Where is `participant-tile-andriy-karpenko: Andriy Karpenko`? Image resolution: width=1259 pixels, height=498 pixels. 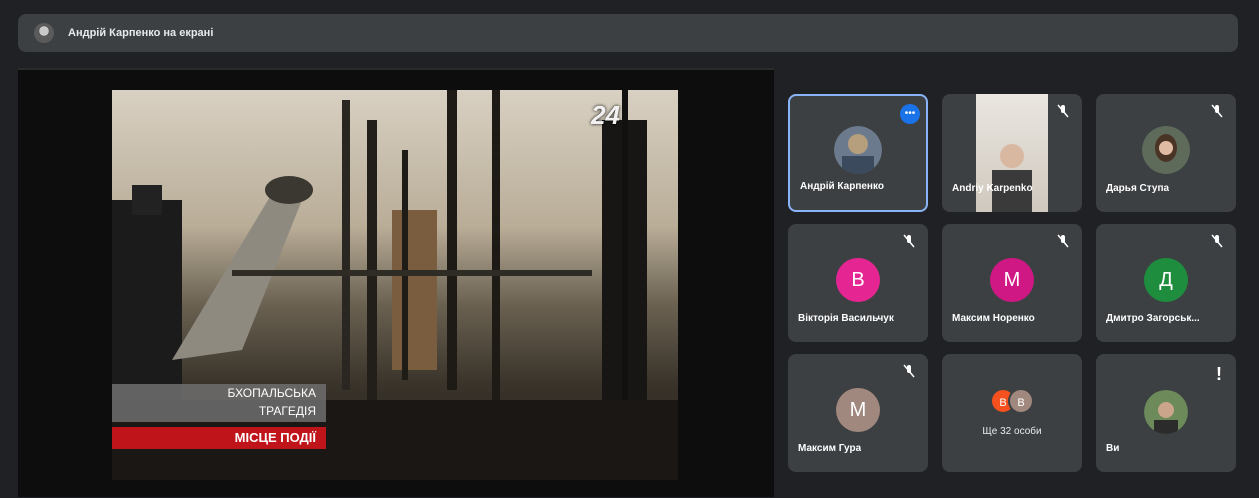
participant-tile-andriy-karpenko: Andriy Karpenko is located at coordinates (1012, 153).